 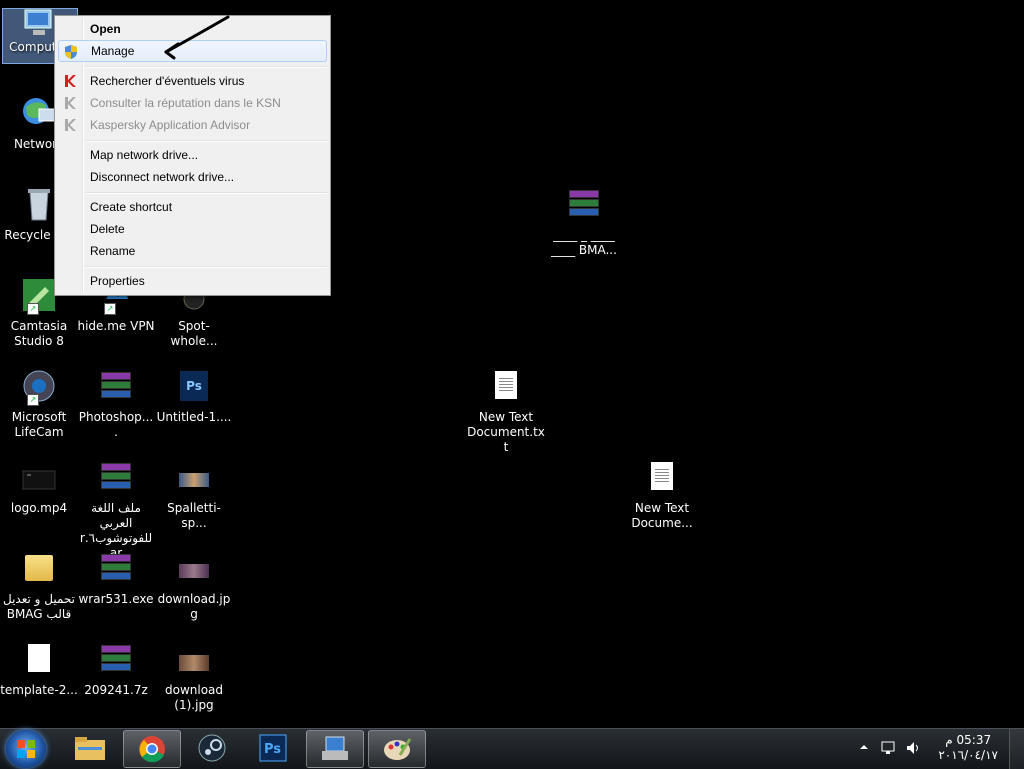 I want to click on network-globe-icon, so click(x=39, y=113).